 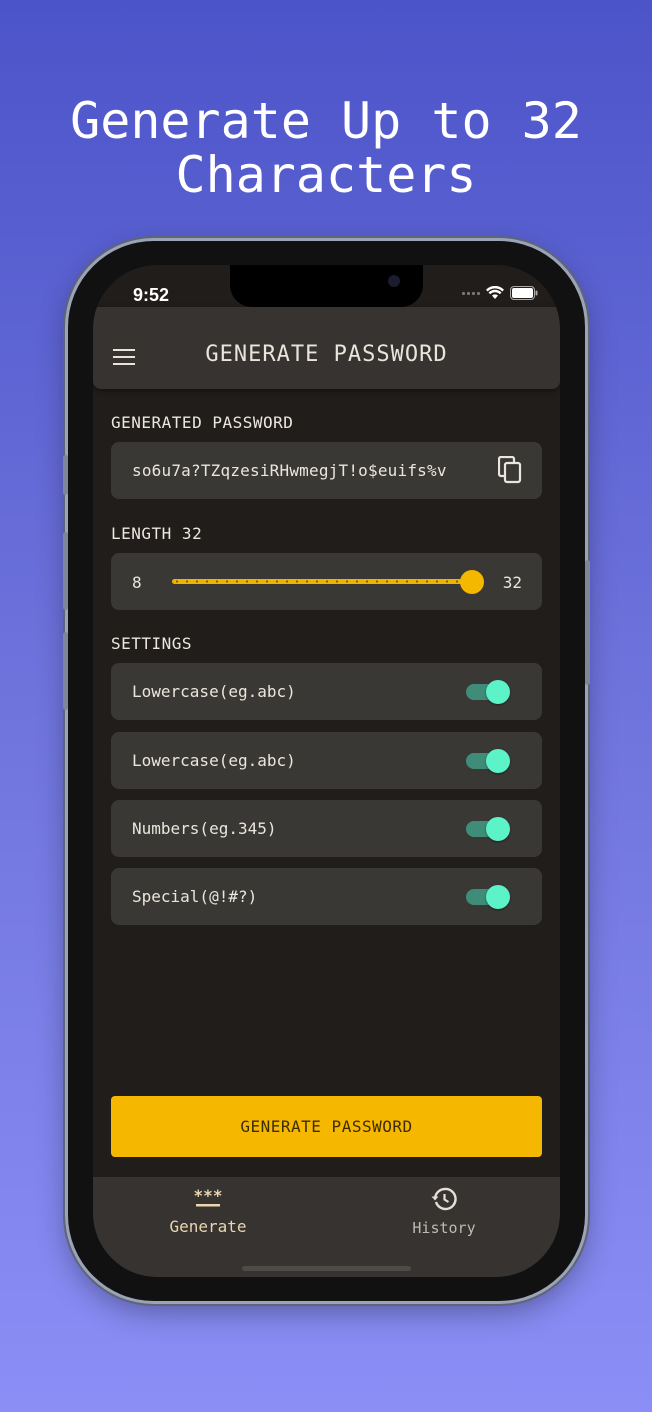 What do you see at coordinates (444, 1228) in the screenshot?
I see `tab-history-label: History` at bounding box center [444, 1228].